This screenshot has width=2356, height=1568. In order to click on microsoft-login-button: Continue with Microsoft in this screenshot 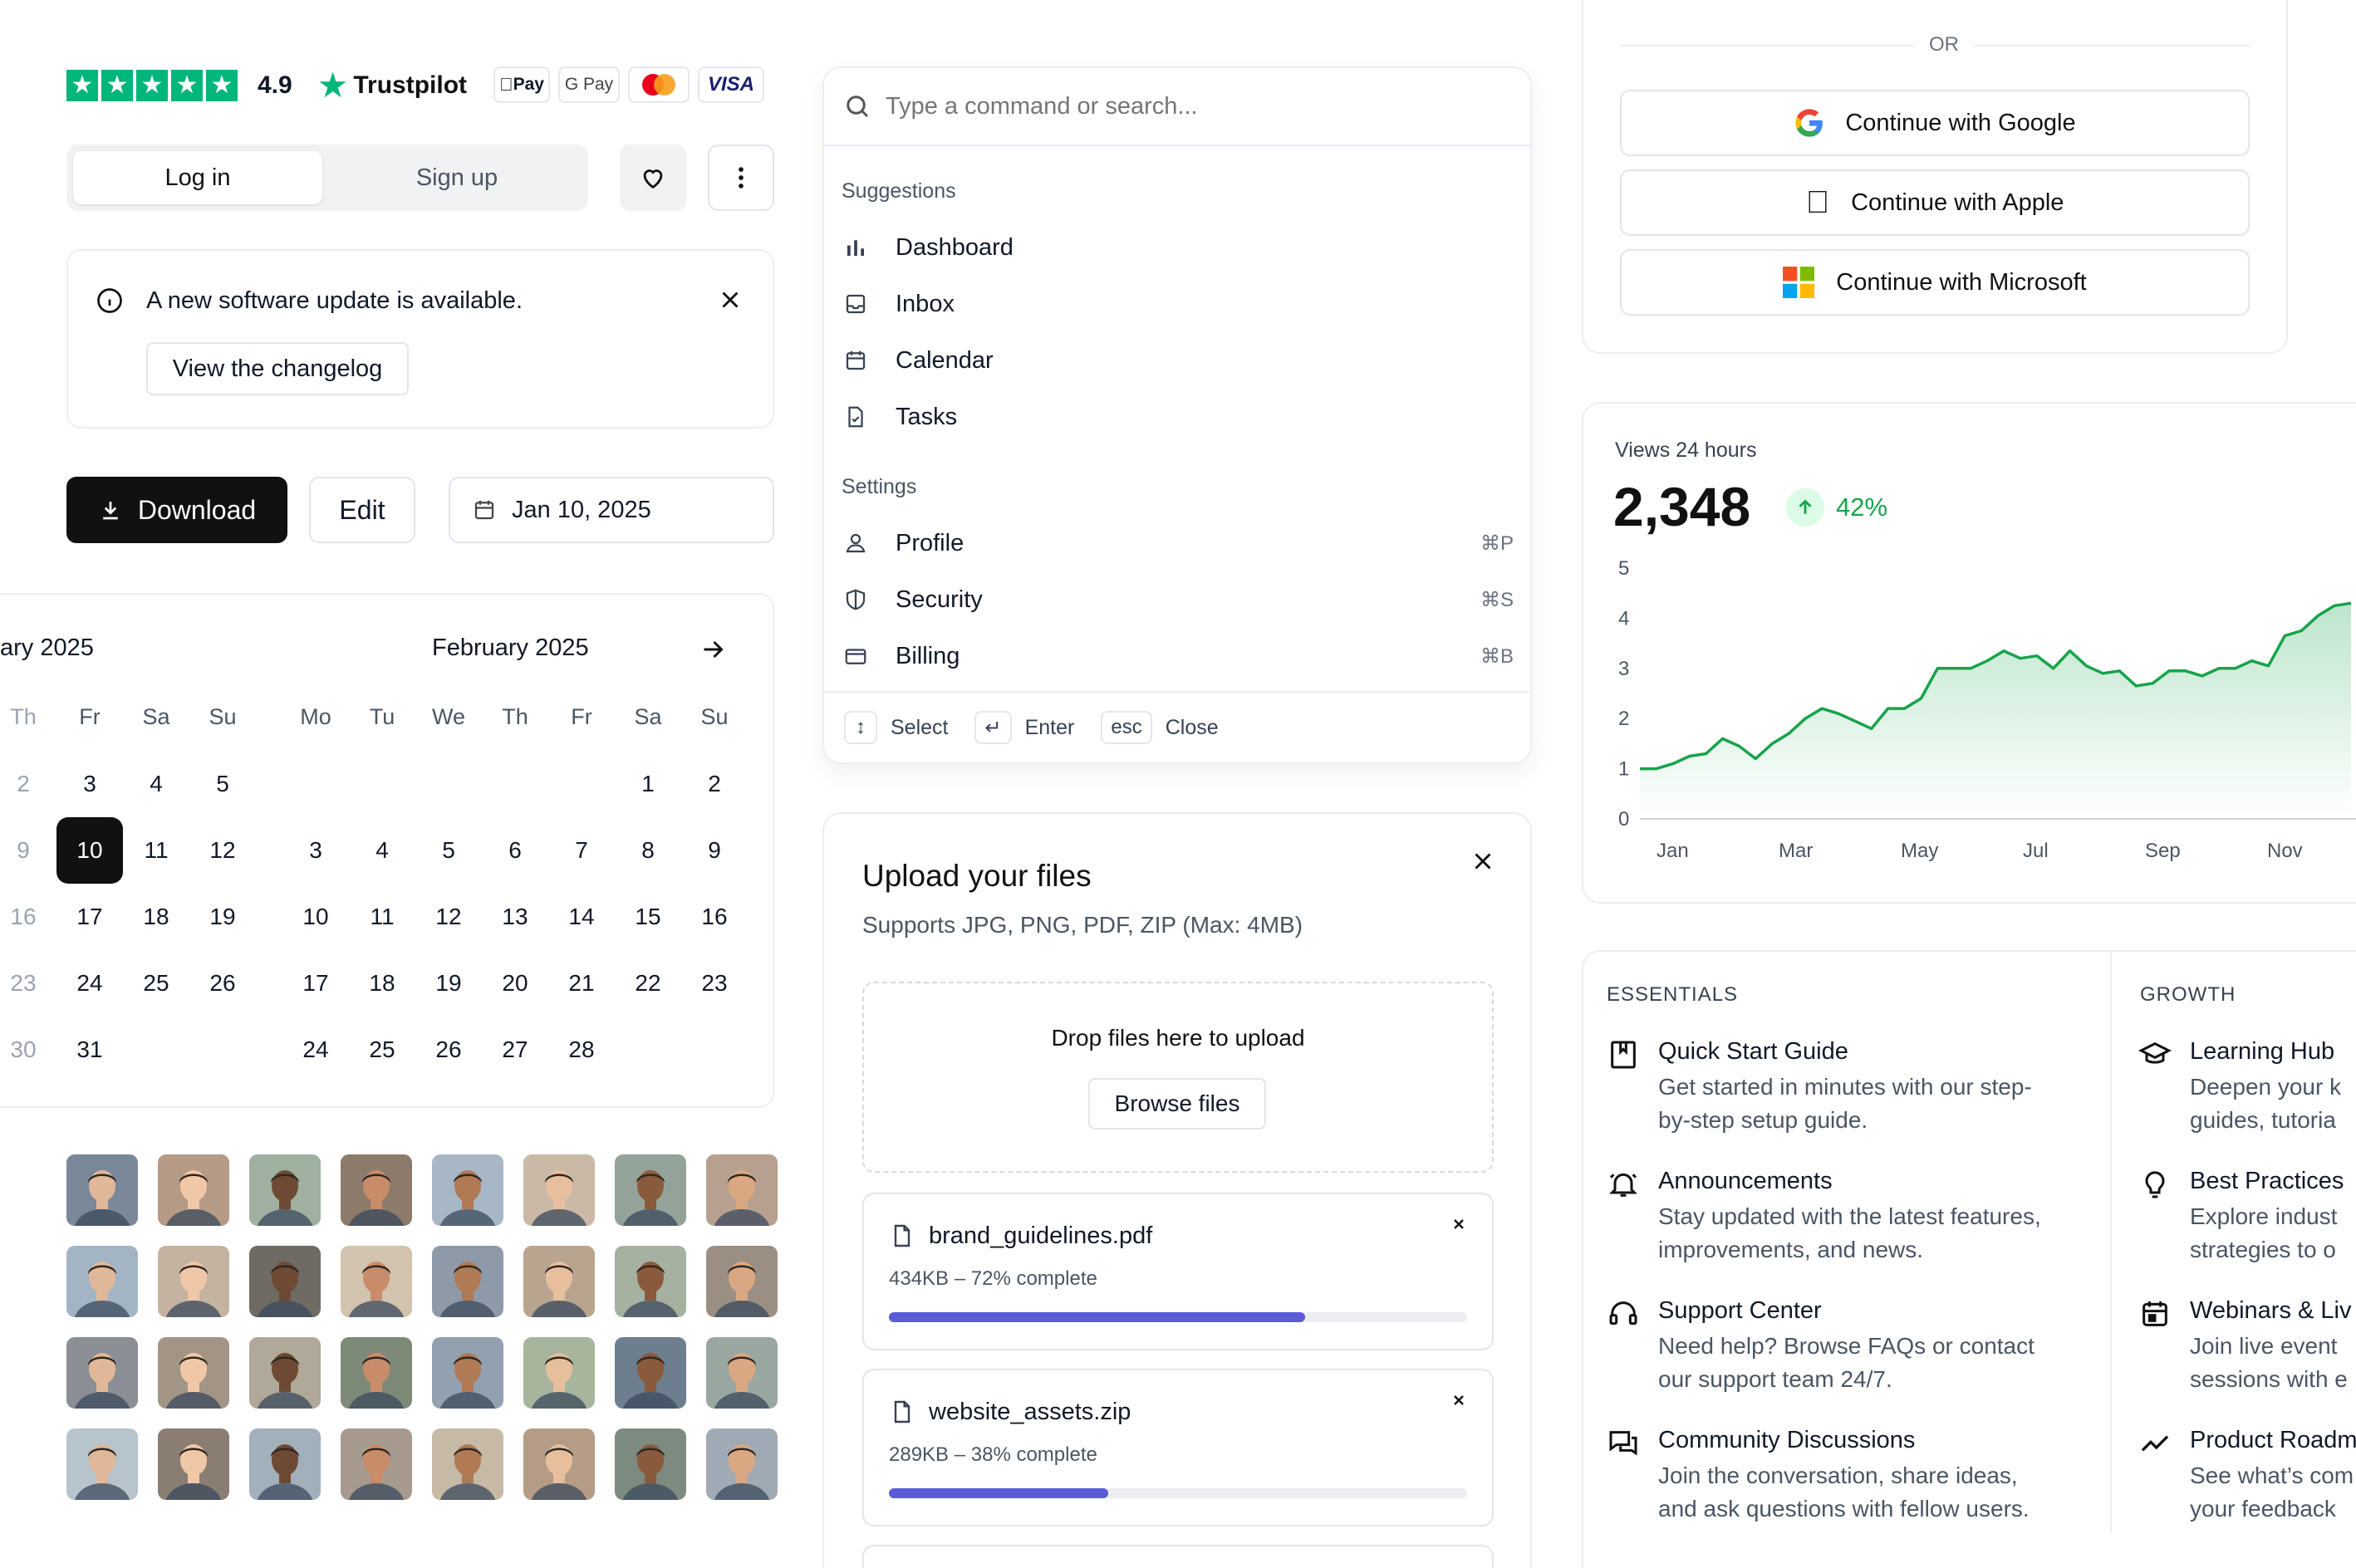, I will do `click(1935, 282)`.